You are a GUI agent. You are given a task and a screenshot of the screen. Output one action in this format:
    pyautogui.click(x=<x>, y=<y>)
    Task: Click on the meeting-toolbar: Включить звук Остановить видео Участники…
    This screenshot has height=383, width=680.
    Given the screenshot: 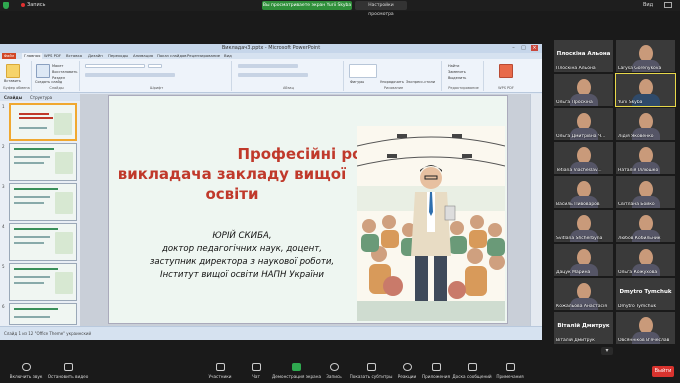 What is the action you would take?
    pyautogui.click(x=340, y=371)
    